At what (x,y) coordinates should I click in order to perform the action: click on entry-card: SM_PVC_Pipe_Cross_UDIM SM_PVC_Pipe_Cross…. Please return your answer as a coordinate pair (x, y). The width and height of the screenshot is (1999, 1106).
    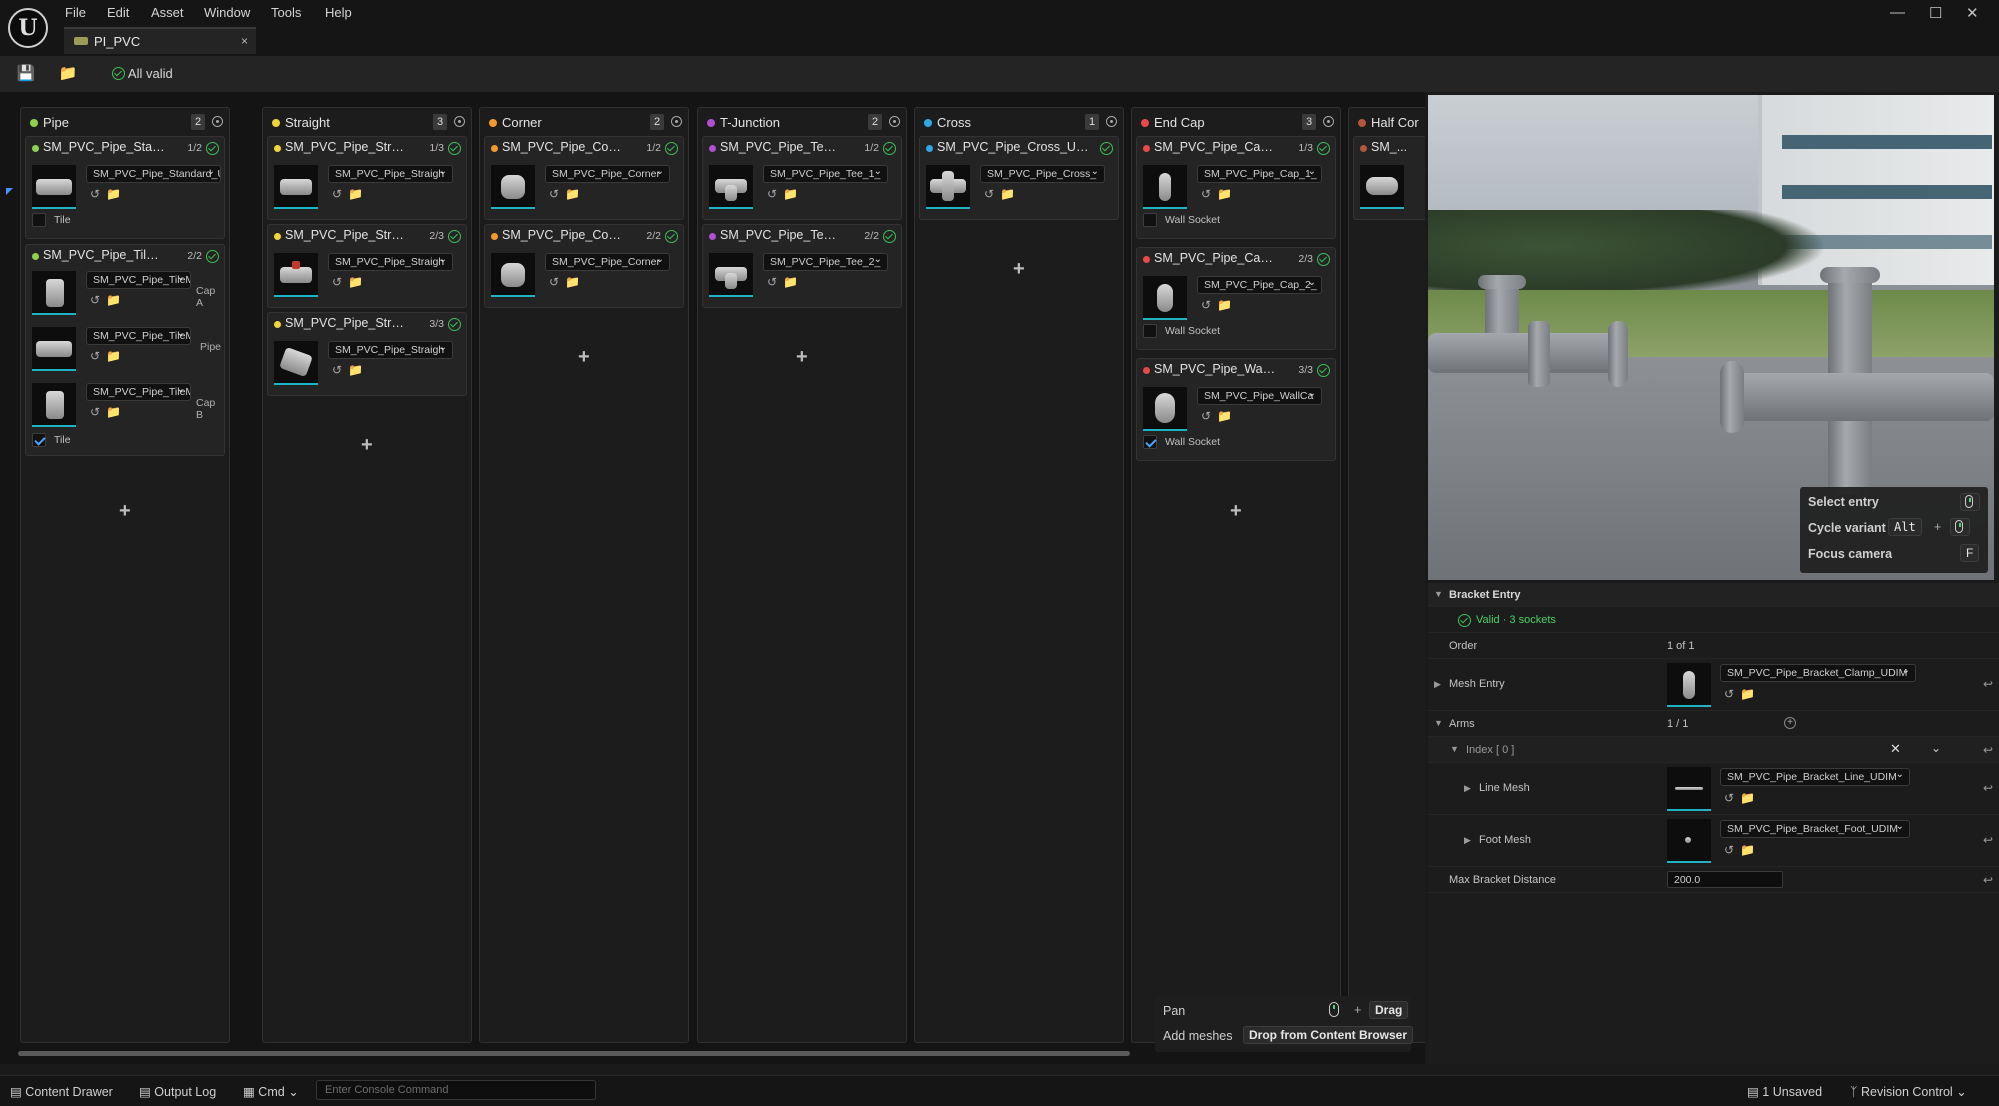
    Looking at the image, I should click on (1019, 178).